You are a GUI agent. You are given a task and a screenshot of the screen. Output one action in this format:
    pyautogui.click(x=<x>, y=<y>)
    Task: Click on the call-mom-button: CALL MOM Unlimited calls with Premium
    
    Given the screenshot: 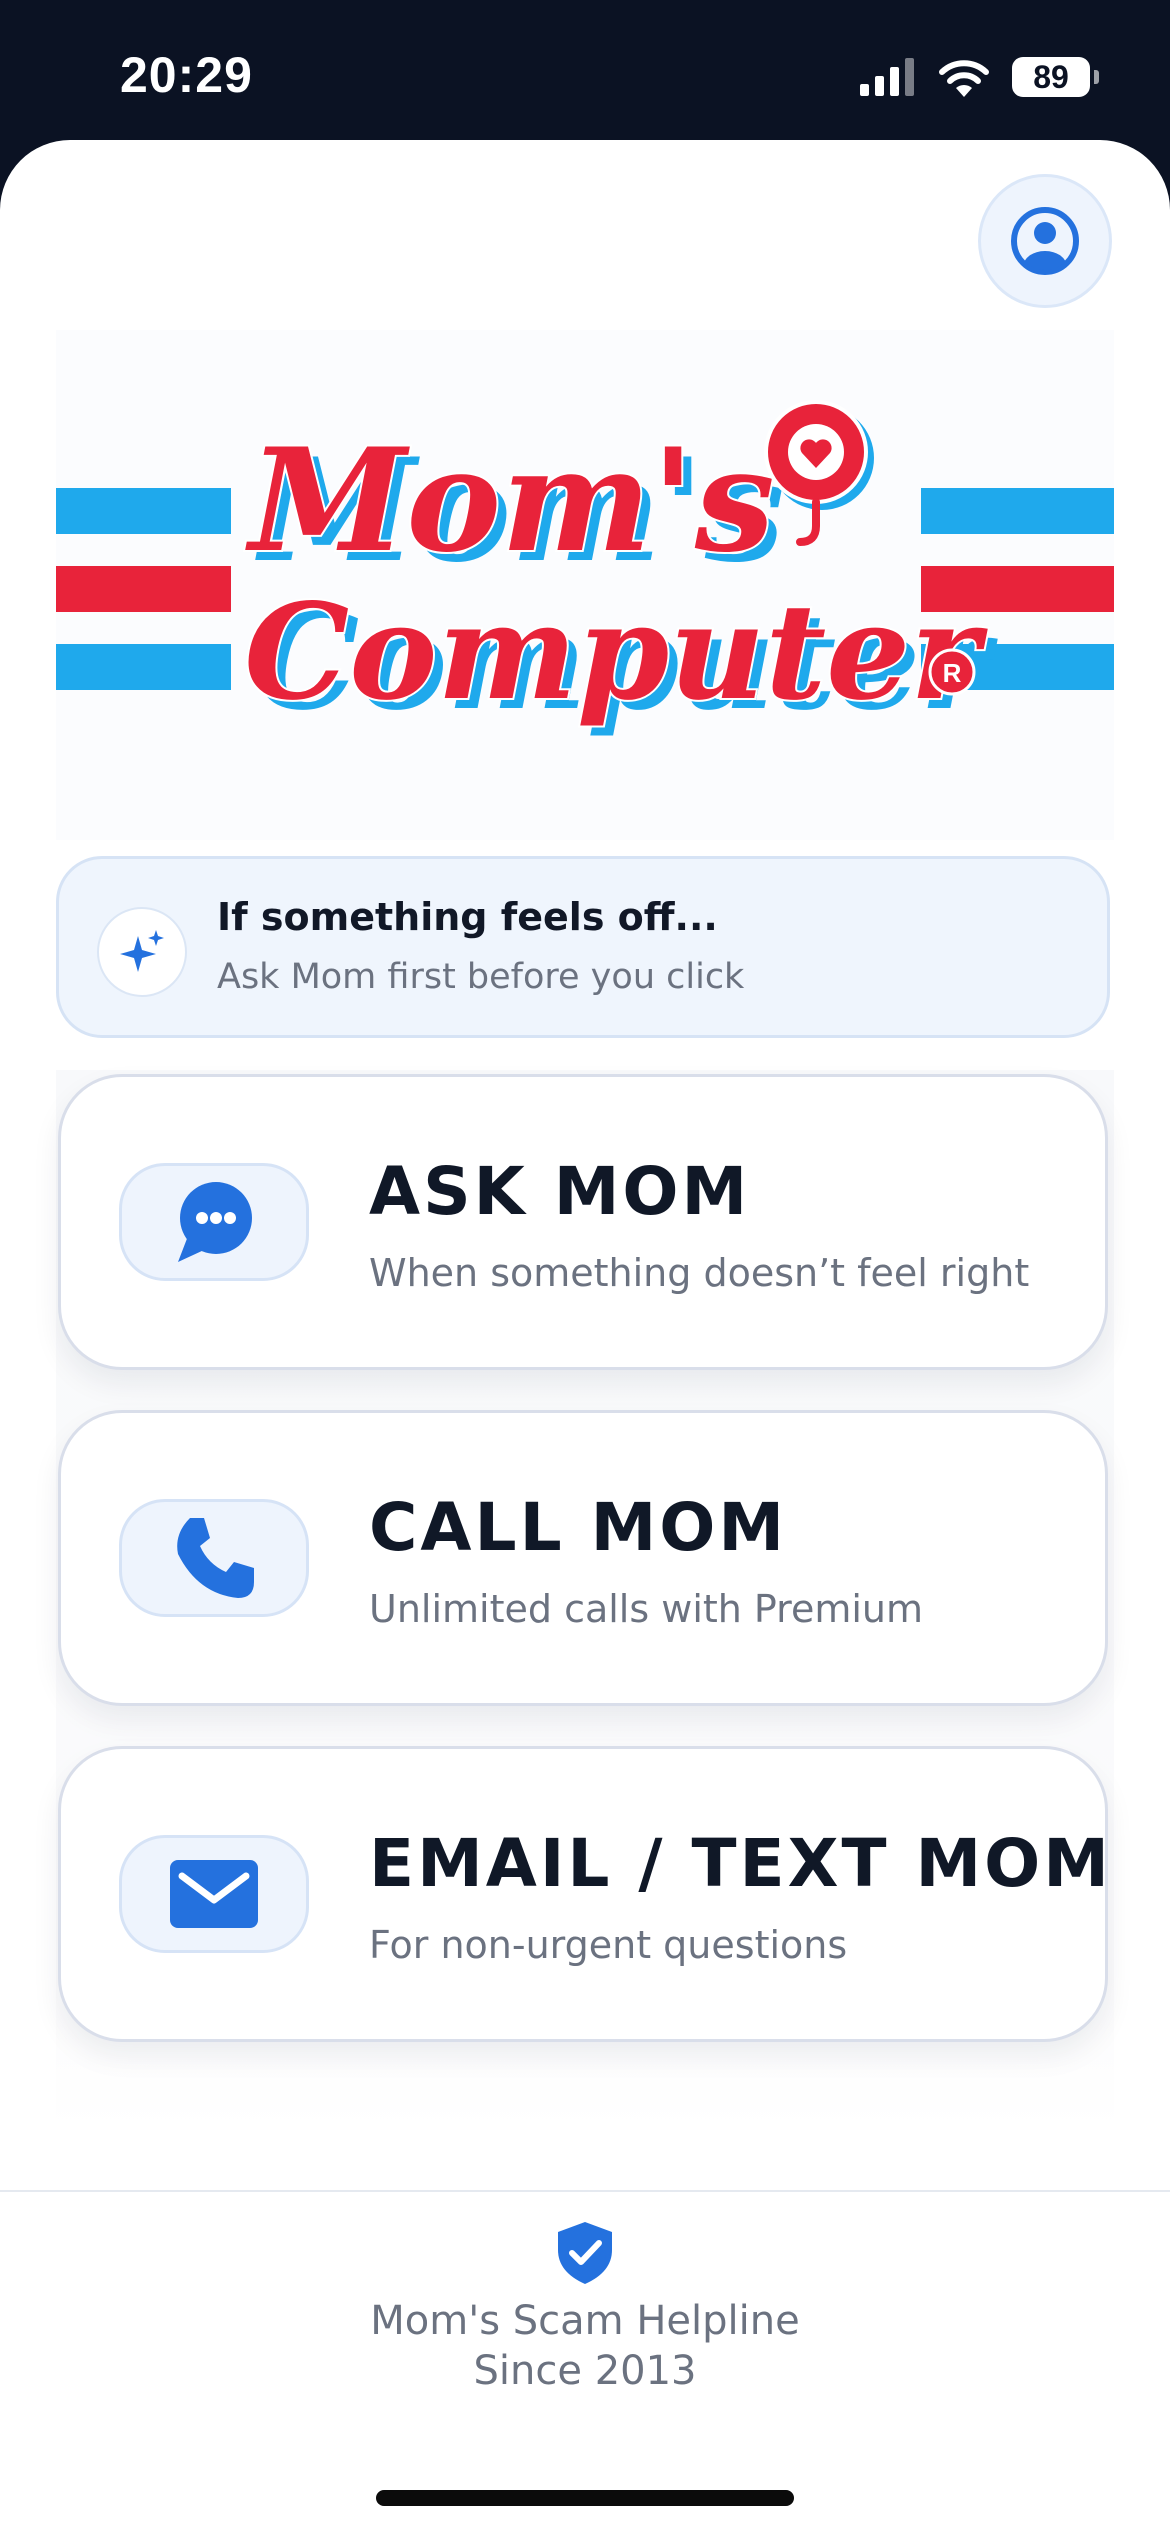 What is the action you would take?
    pyautogui.click(x=583, y=1558)
    